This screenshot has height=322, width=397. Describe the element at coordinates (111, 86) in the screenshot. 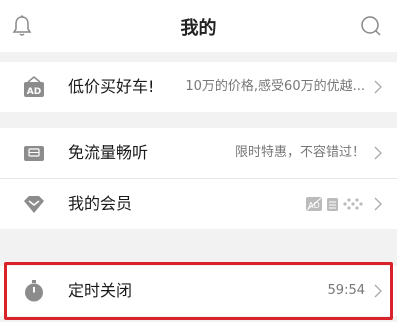

I see `row-label: 低价买好车!` at that location.